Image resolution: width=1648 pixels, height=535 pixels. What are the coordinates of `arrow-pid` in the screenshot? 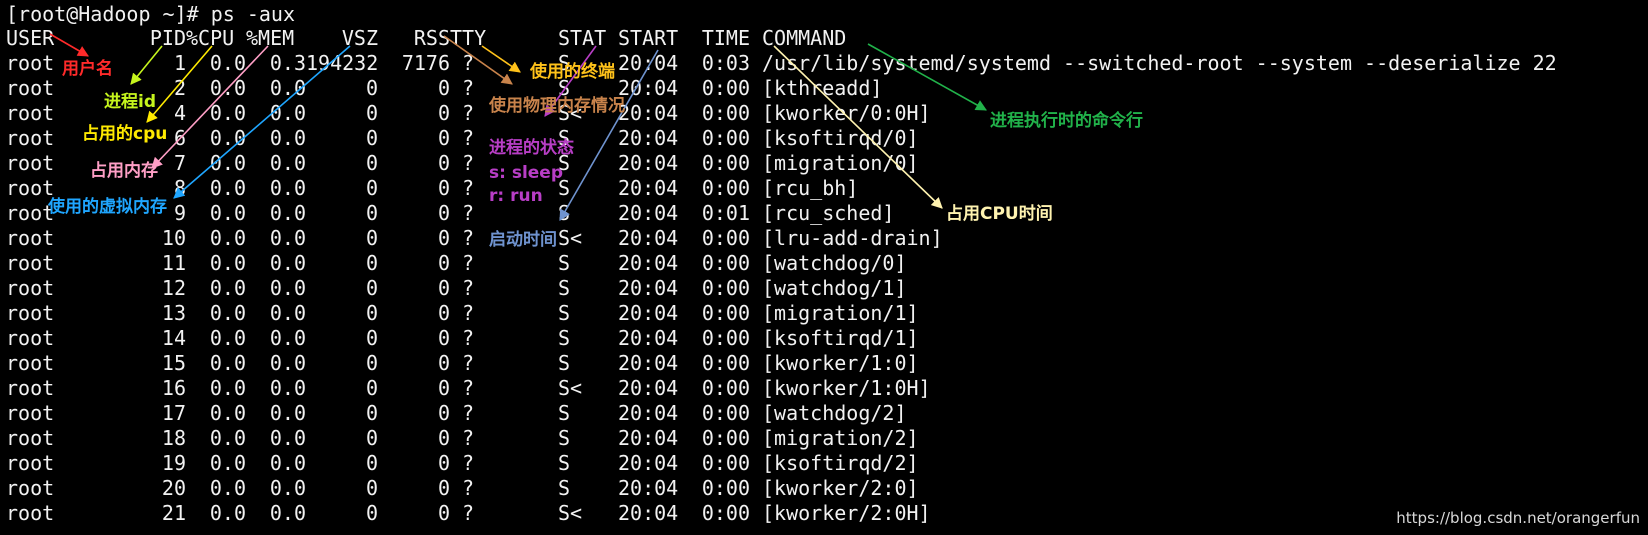 It's located at (146, 65).